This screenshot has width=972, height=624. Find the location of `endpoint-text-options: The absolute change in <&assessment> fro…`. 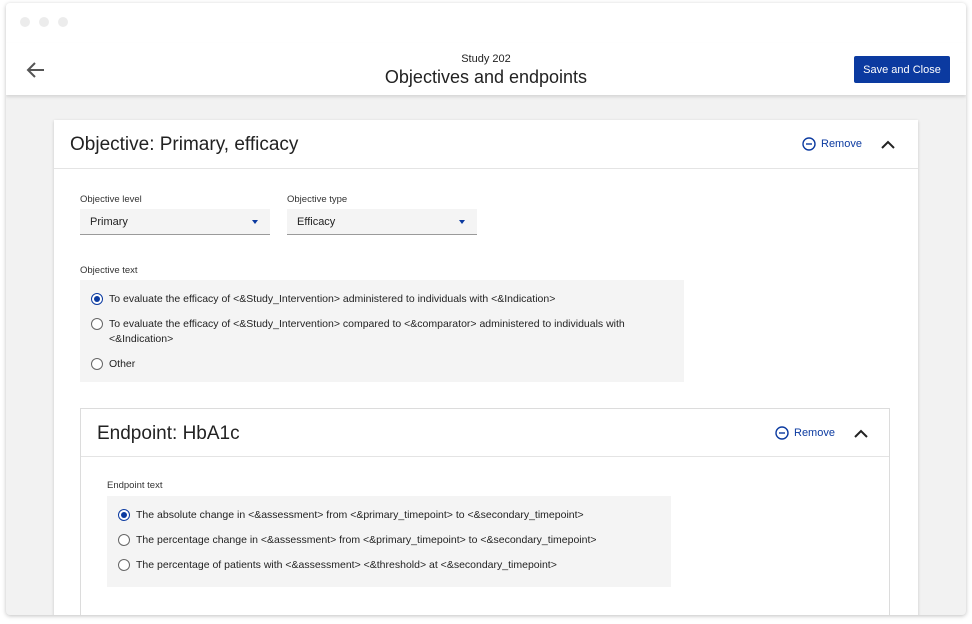

endpoint-text-options: The absolute change in <&assessment> fro… is located at coordinates (389, 541).